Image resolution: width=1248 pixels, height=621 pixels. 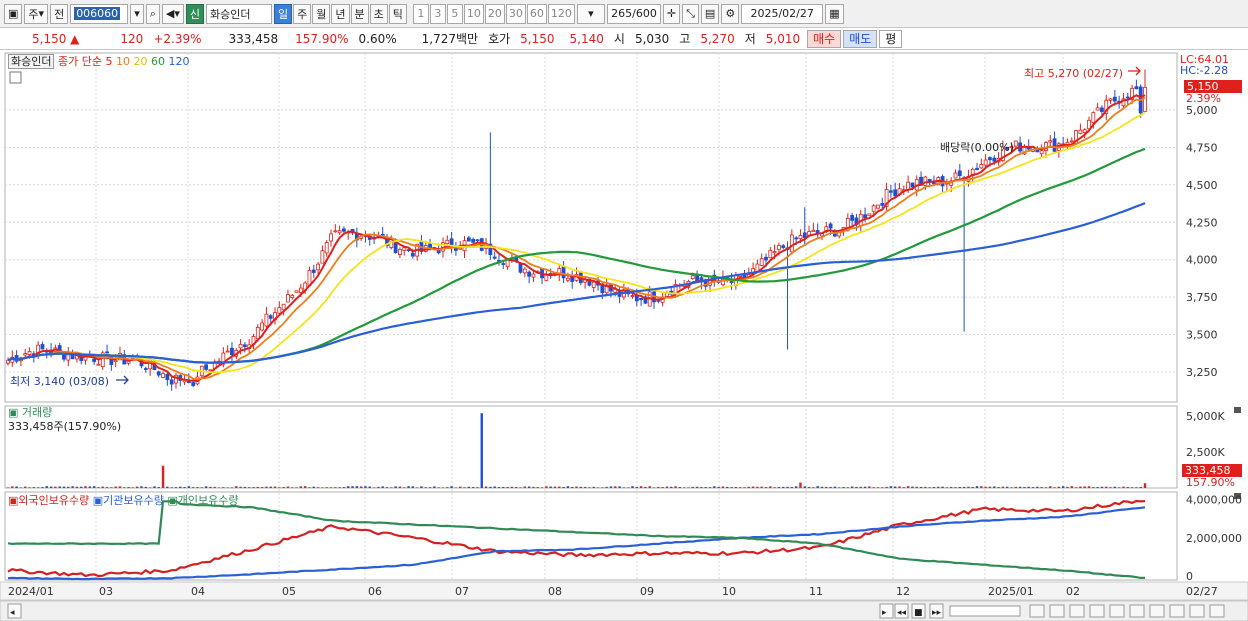 I want to click on interval-tab-5: 5, so click(x=454, y=13).